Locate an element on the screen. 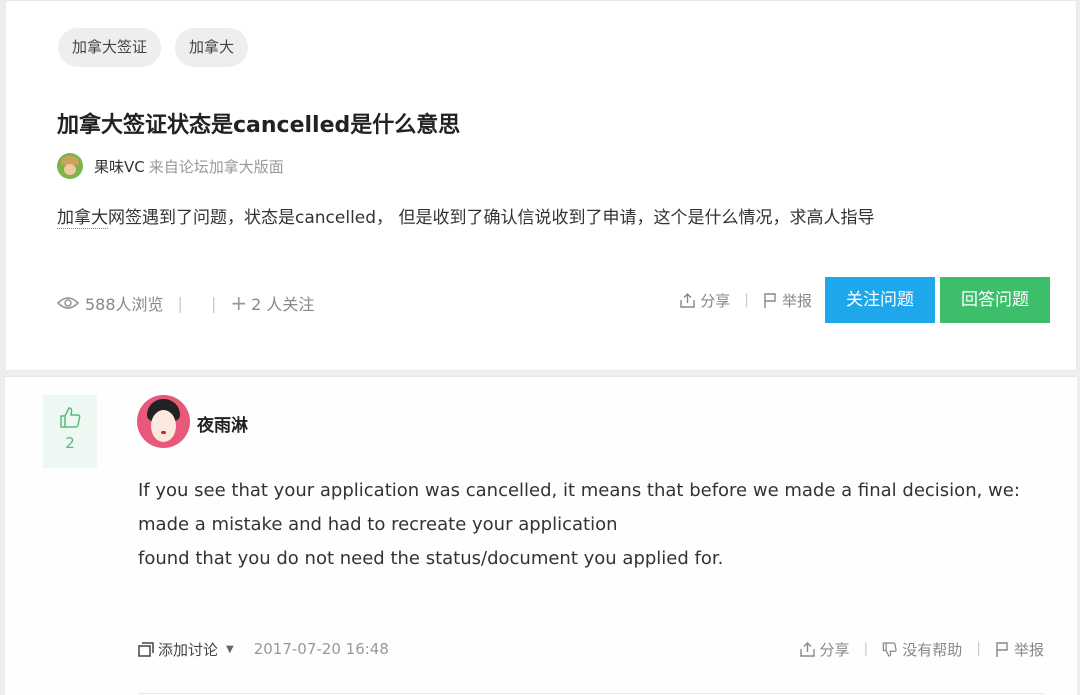 This screenshot has height=695, width=1080. question-actions: 分享 | 举报 关注问题 回答问题 is located at coordinates (878, 300).